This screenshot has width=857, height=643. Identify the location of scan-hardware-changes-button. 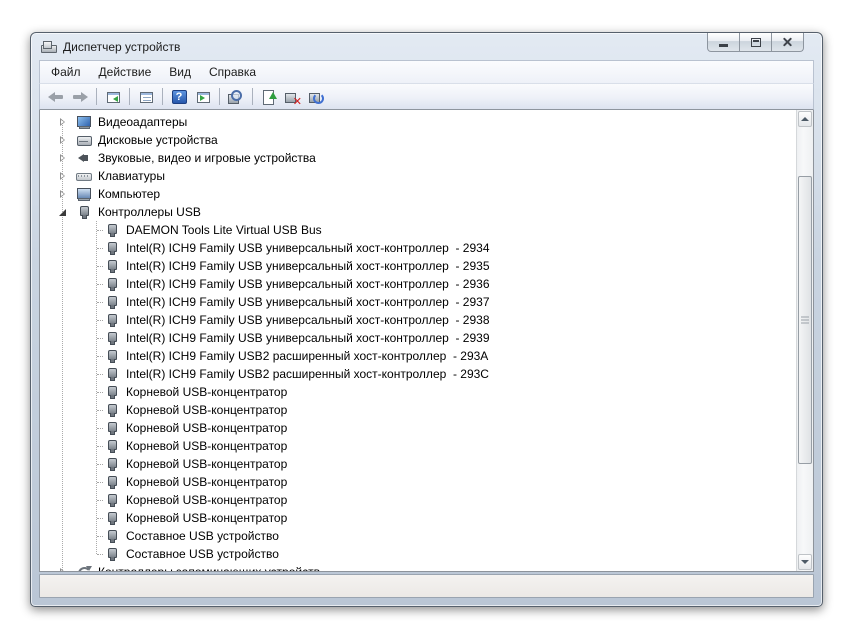
(317, 96).